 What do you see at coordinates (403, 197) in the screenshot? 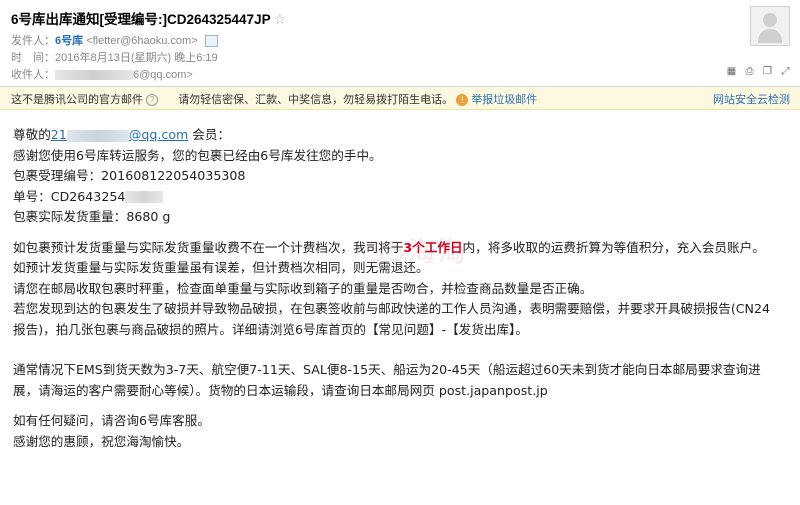
I see `tracking-line: 单号：CD2643254` at bounding box center [403, 197].